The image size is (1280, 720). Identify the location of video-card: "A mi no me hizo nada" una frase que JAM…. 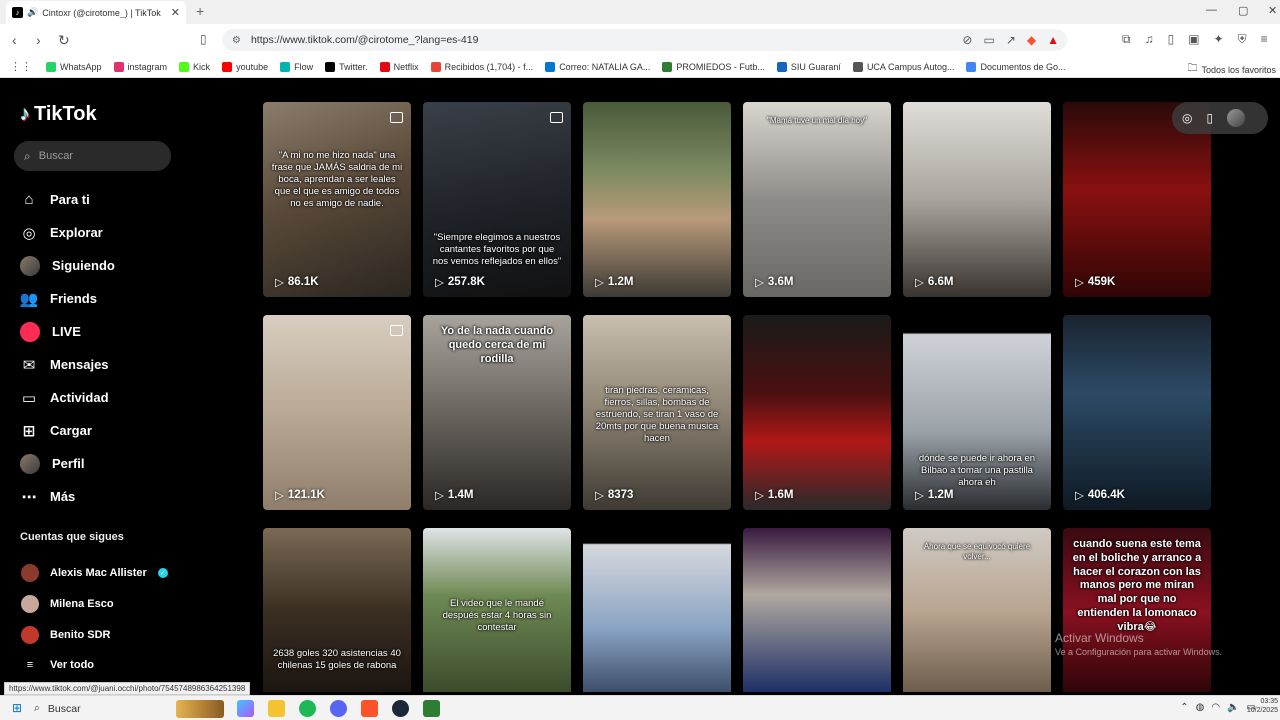
(337, 199).